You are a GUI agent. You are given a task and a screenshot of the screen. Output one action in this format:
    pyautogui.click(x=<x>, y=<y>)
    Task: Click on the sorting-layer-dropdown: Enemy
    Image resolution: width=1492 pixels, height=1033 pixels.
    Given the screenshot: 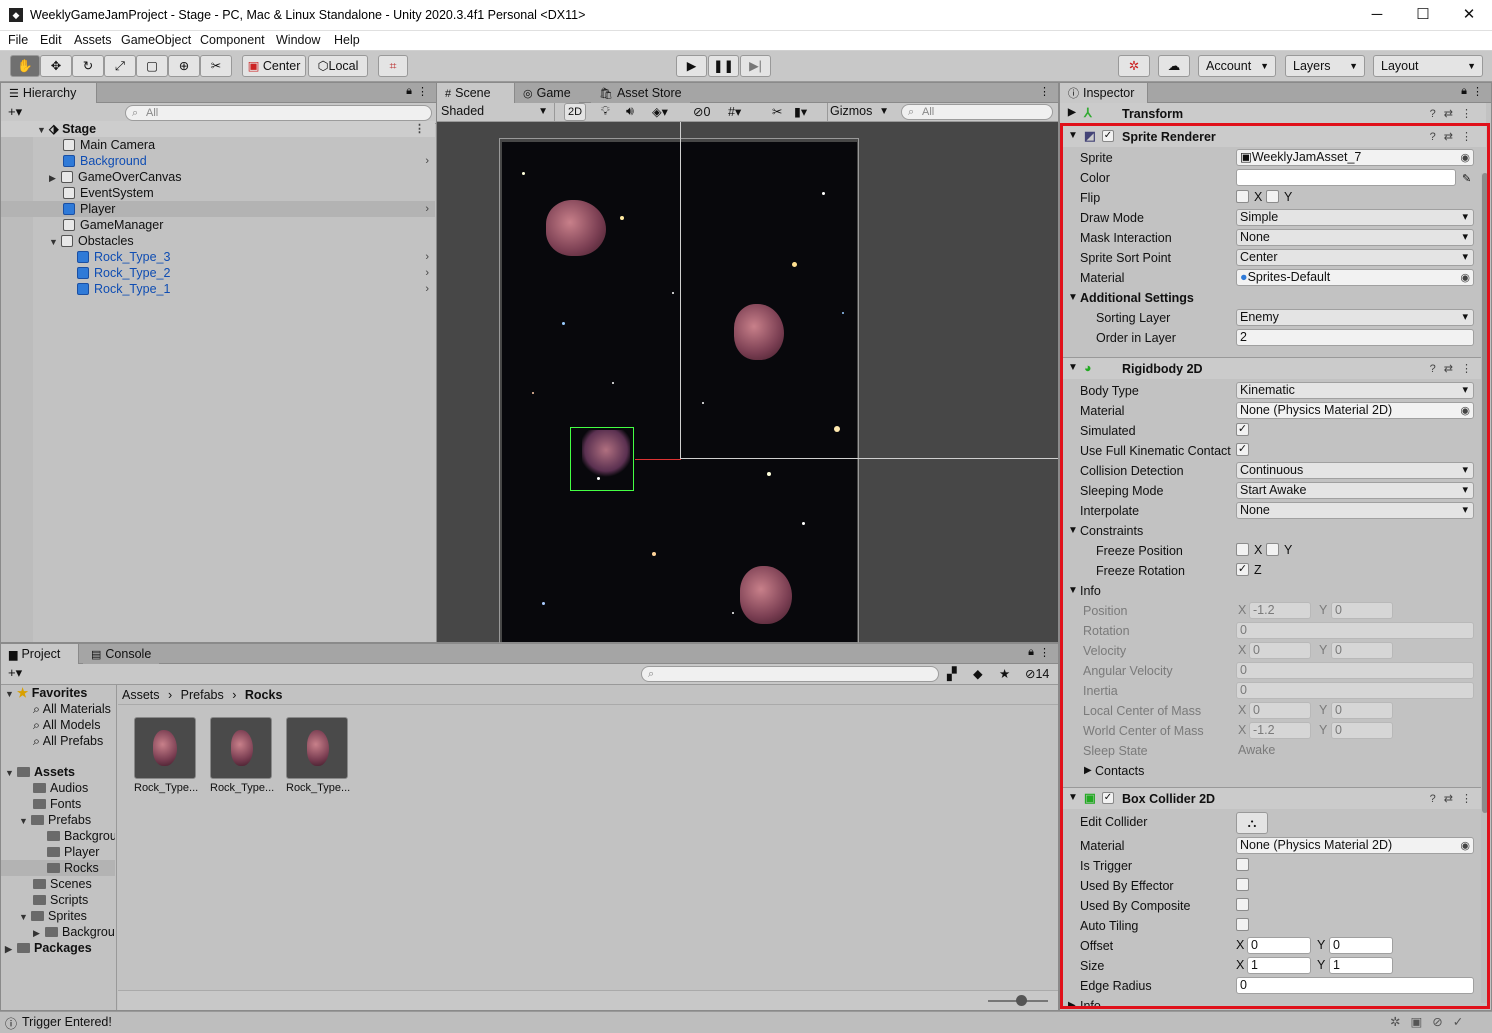 What is the action you would take?
    pyautogui.click(x=1355, y=317)
    